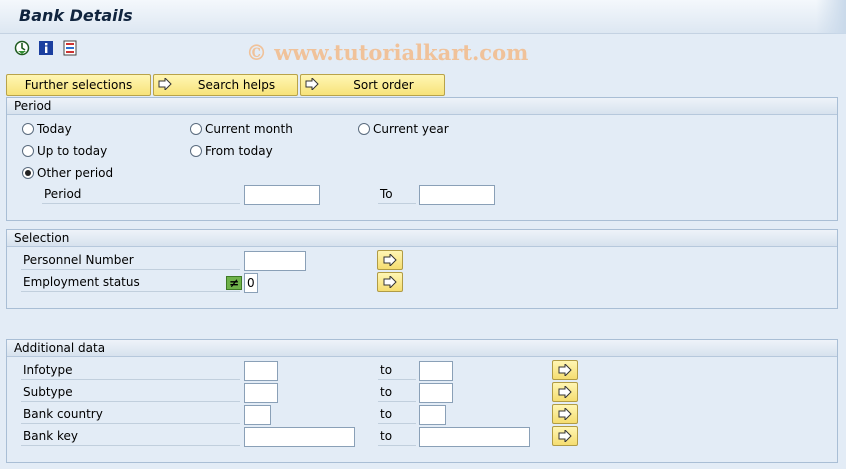  Describe the element at coordinates (130, 415) in the screenshot. I see `bank-country-label: Bank country` at that location.